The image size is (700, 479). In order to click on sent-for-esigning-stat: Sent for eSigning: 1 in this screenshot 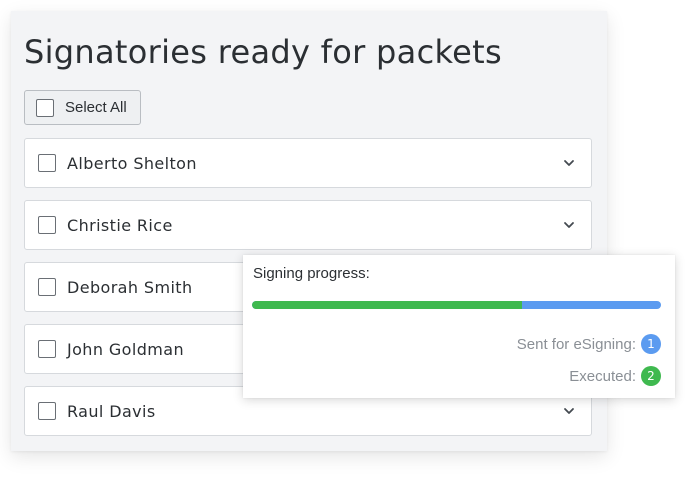, I will do `click(589, 344)`.